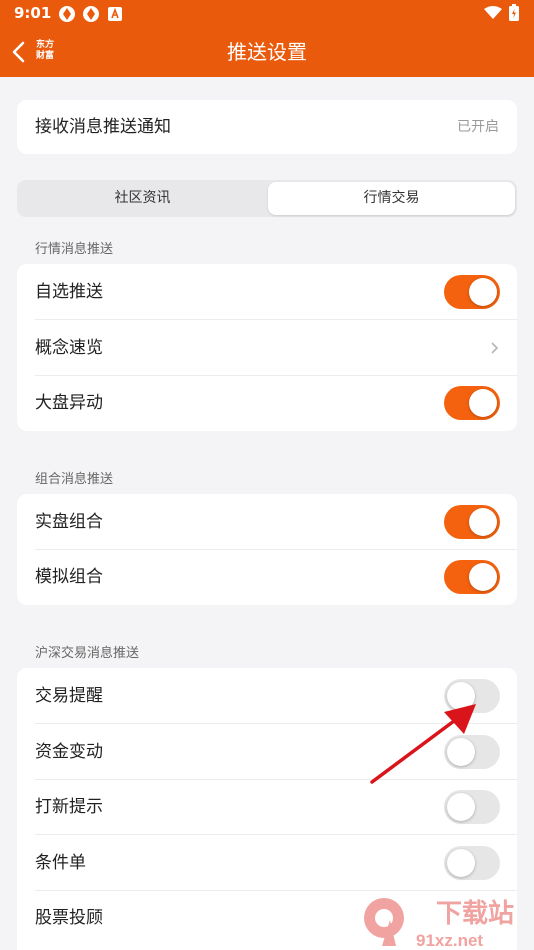  I want to click on site-watermark-logo: 下载站 91xz.net, so click(439, 924).